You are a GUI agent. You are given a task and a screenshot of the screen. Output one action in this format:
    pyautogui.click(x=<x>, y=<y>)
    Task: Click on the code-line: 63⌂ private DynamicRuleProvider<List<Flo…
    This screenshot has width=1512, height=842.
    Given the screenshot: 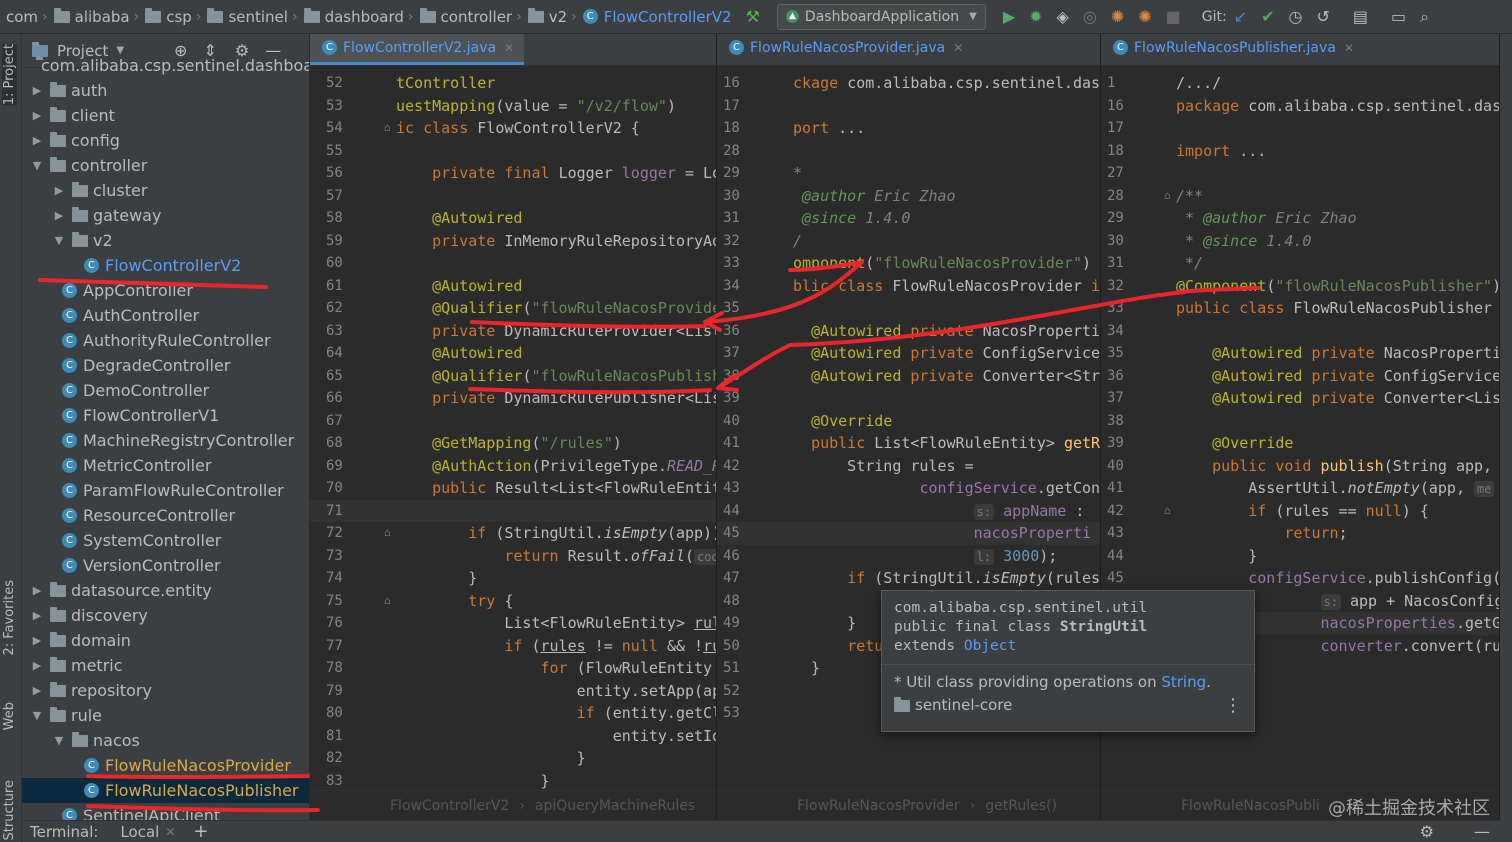 What is the action you would take?
    pyautogui.click(x=513, y=331)
    